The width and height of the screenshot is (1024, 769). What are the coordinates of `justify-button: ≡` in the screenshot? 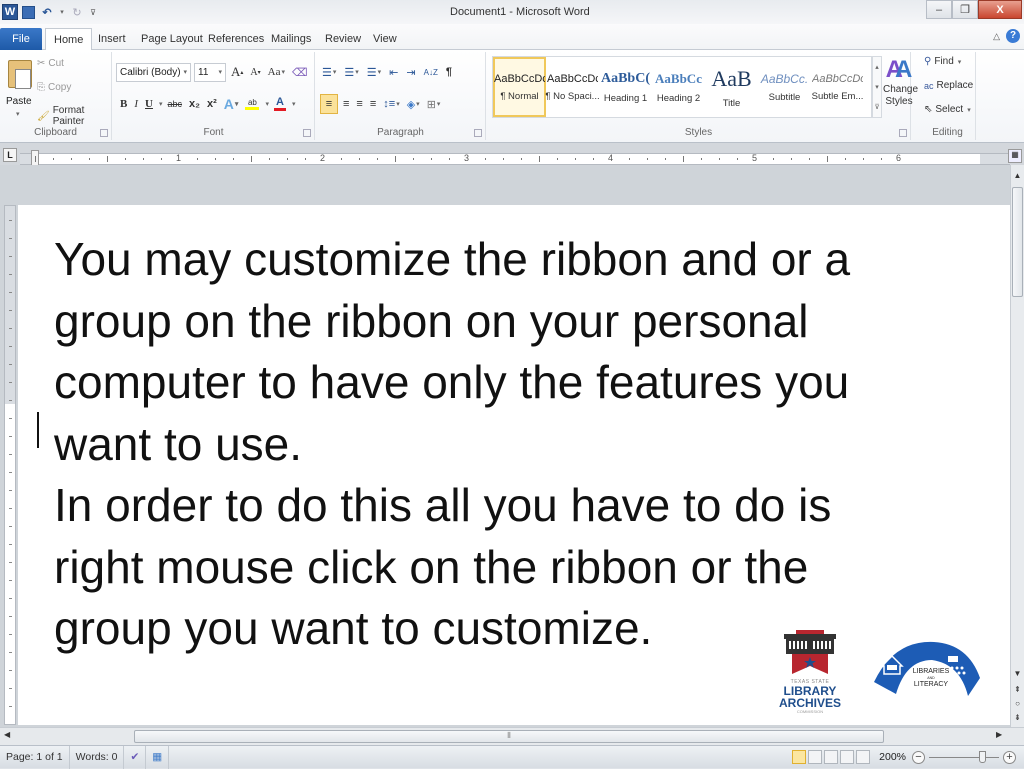 It's located at (373, 104).